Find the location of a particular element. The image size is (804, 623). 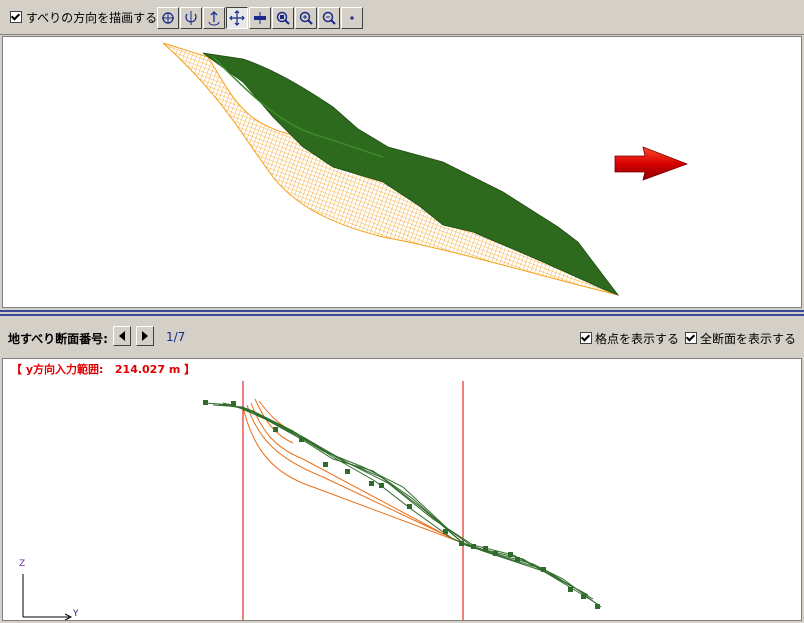

rotate-y-button is located at coordinates (191, 18).